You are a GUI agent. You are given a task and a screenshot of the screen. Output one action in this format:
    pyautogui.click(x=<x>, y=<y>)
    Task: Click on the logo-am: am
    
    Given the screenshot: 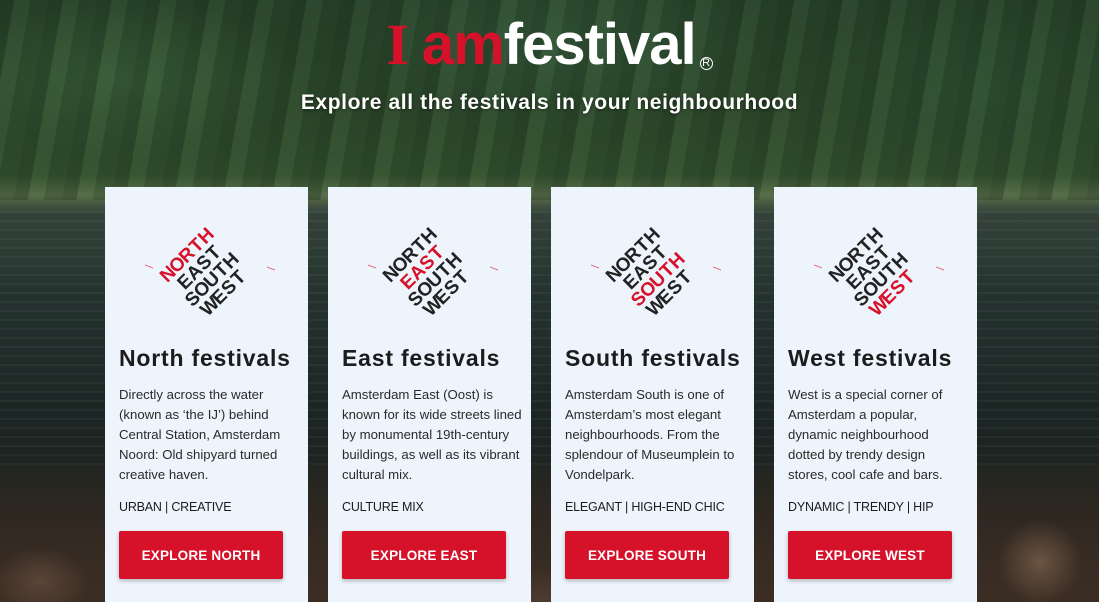 What is the action you would take?
    pyautogui.click(x=463, y=44)
    